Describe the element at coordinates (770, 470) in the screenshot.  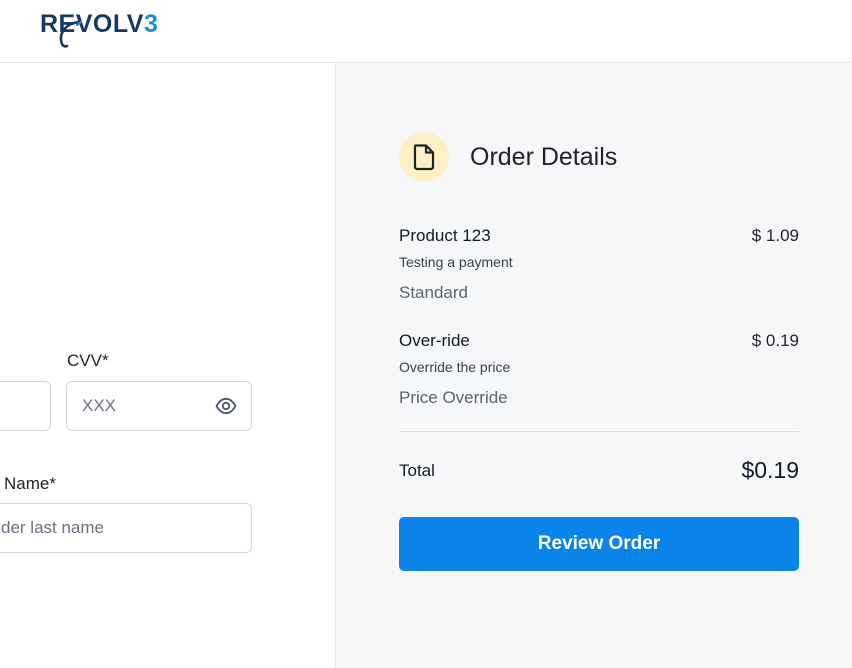
I see `total-value: $0.19` at that location.